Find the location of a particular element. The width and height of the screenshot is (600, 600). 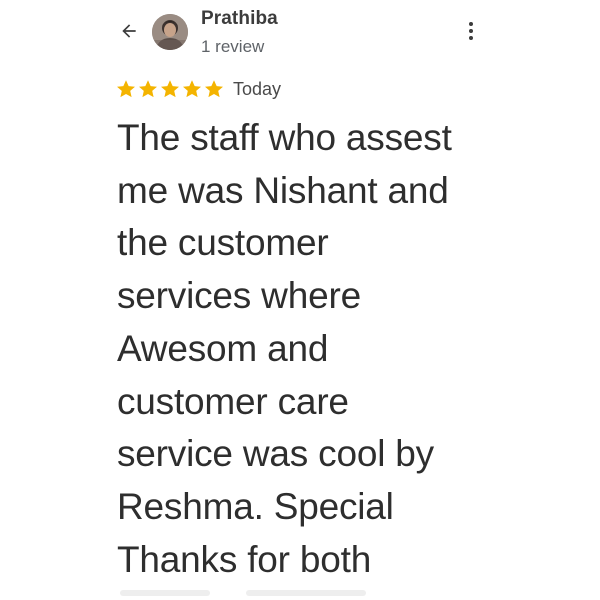

star-rating is located at coordinates (170, 89).